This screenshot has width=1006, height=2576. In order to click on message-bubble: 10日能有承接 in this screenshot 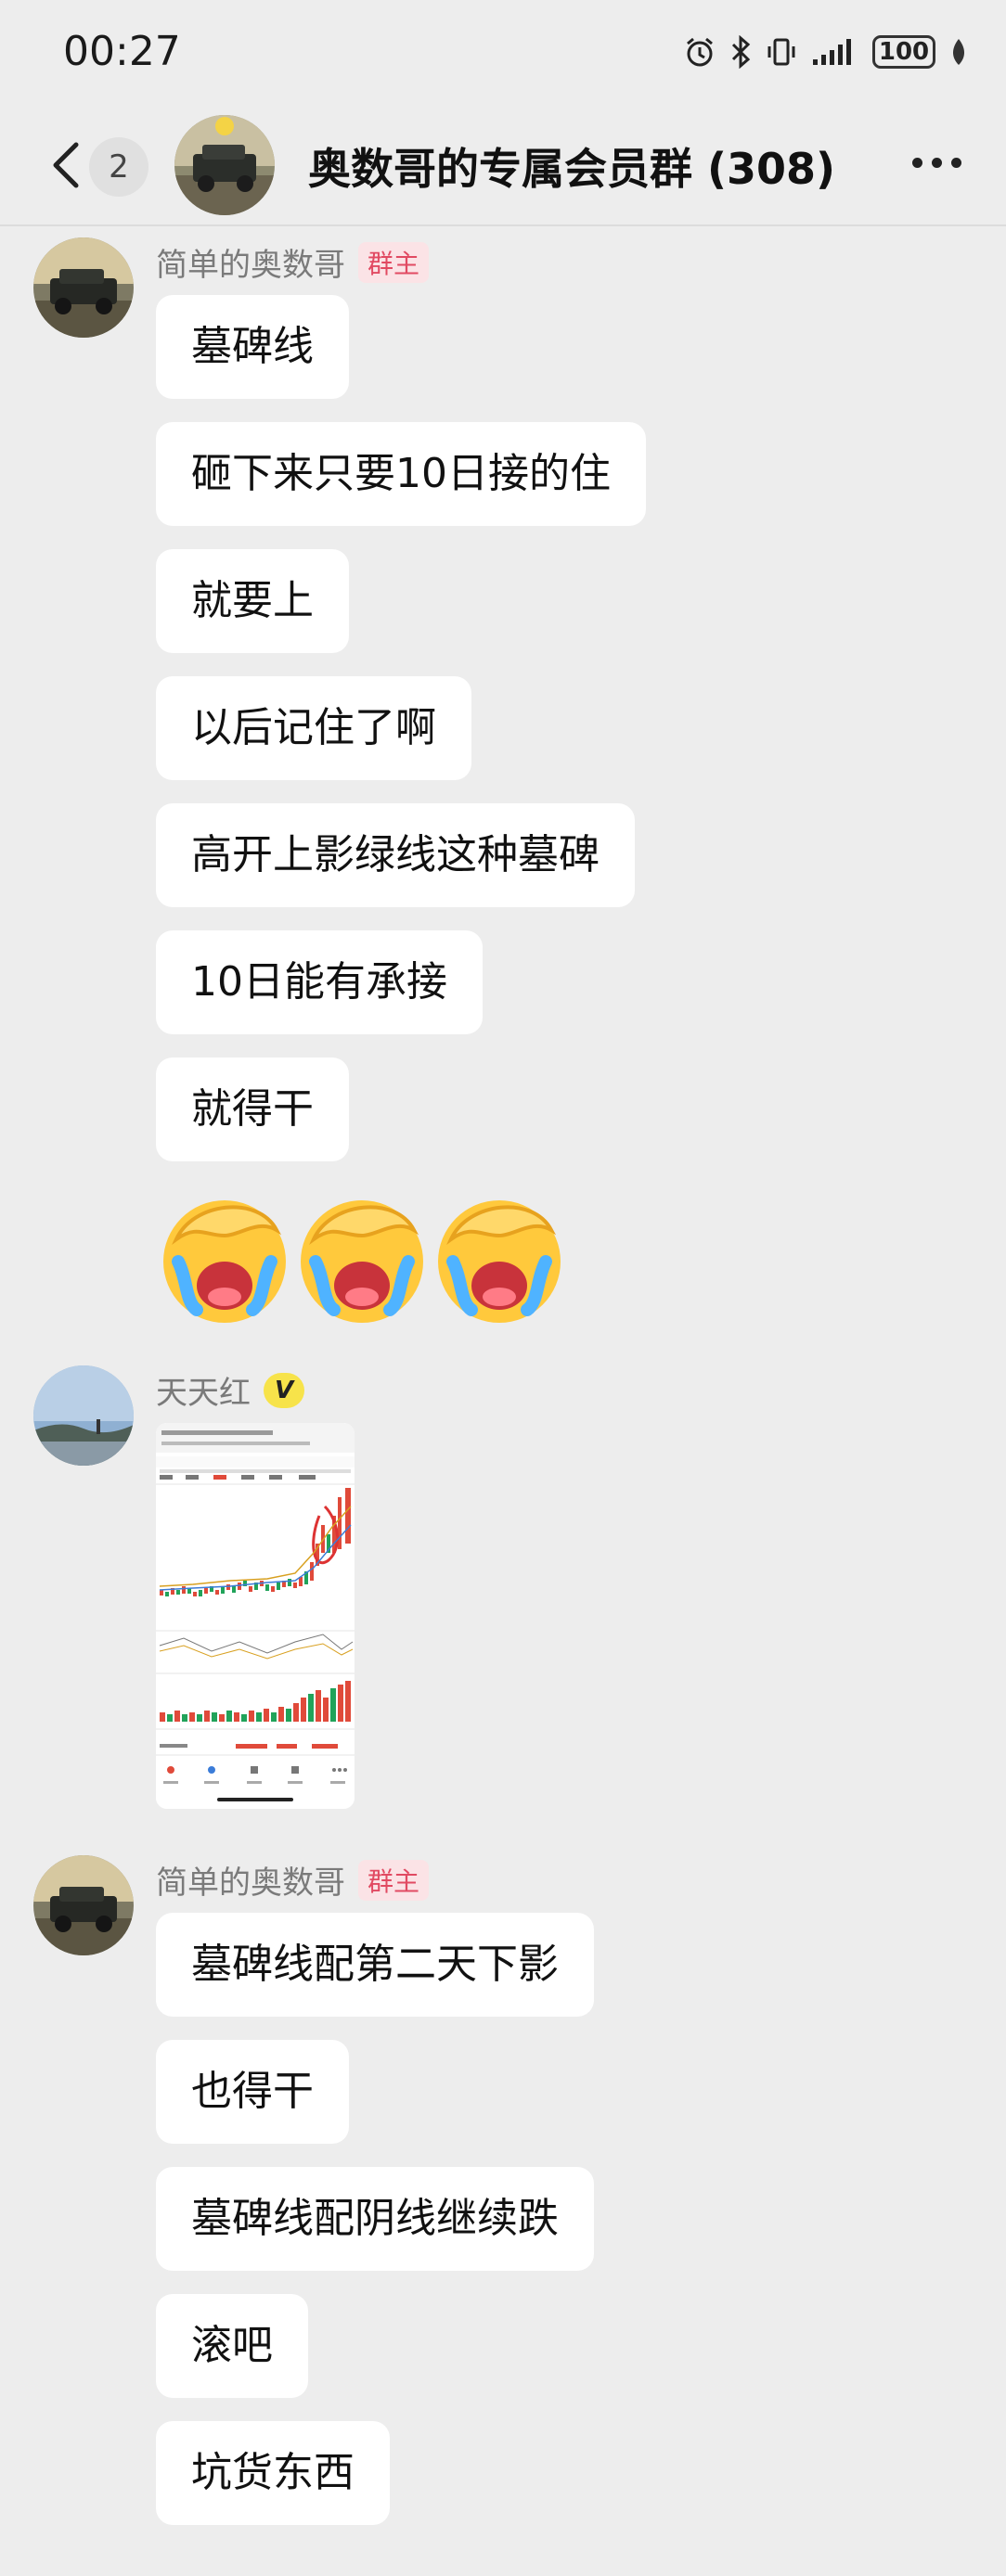, I will do `click(319, 982)`.